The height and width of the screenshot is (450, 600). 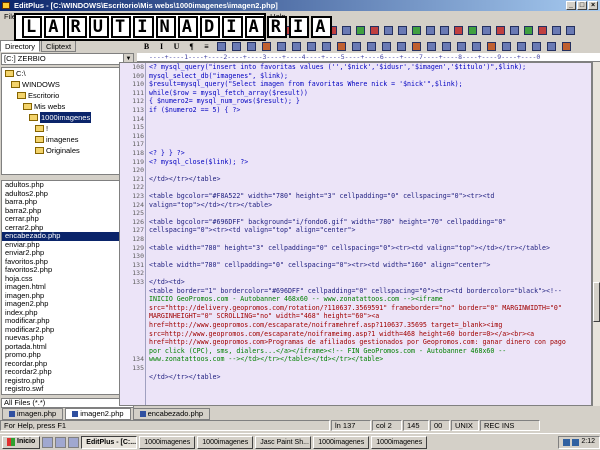 What do you see at coordinates (176, 46) in the screenshot?
I see `format-button: U` at bounding box center [176, 46].